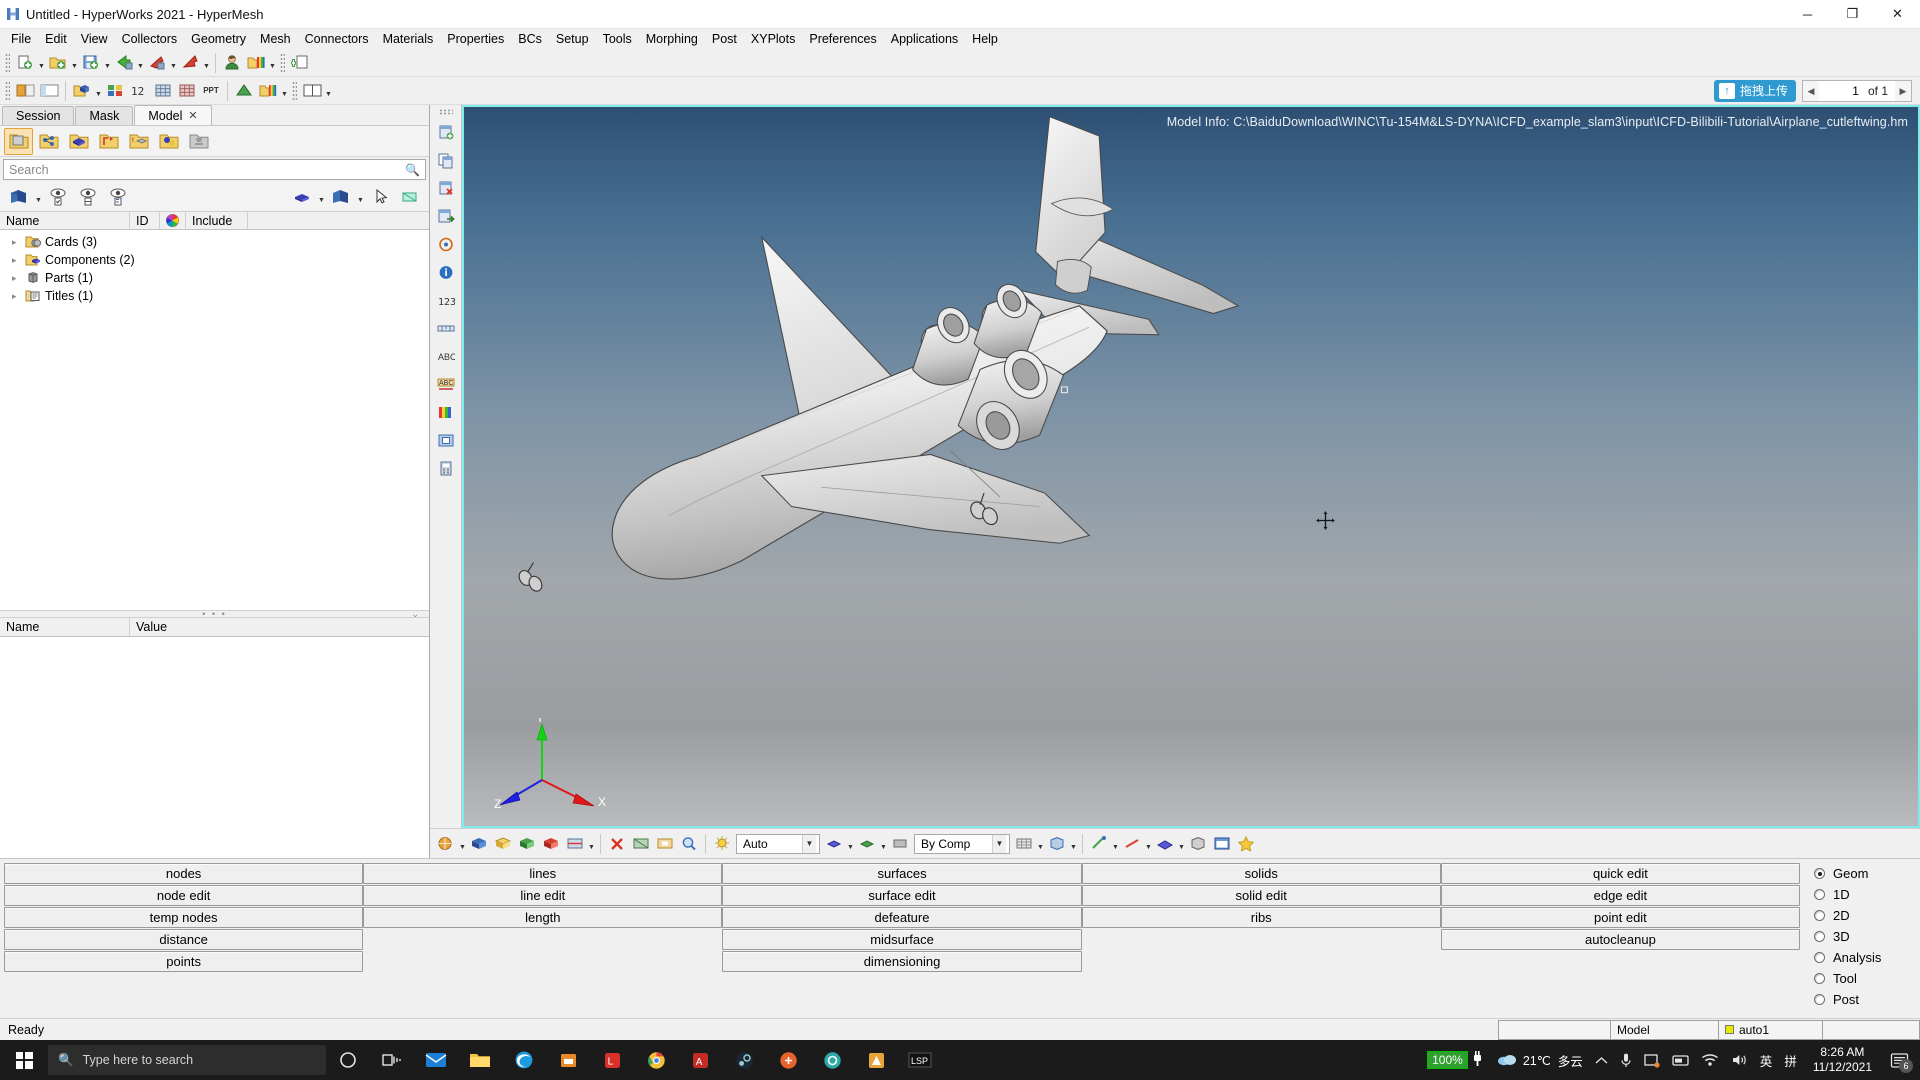 This screenshot has width=1920, height=1080. Describe the element at coordinates (284, 91) in the screenshot. I see `legend-dropdown-icon: ▼` at that location.